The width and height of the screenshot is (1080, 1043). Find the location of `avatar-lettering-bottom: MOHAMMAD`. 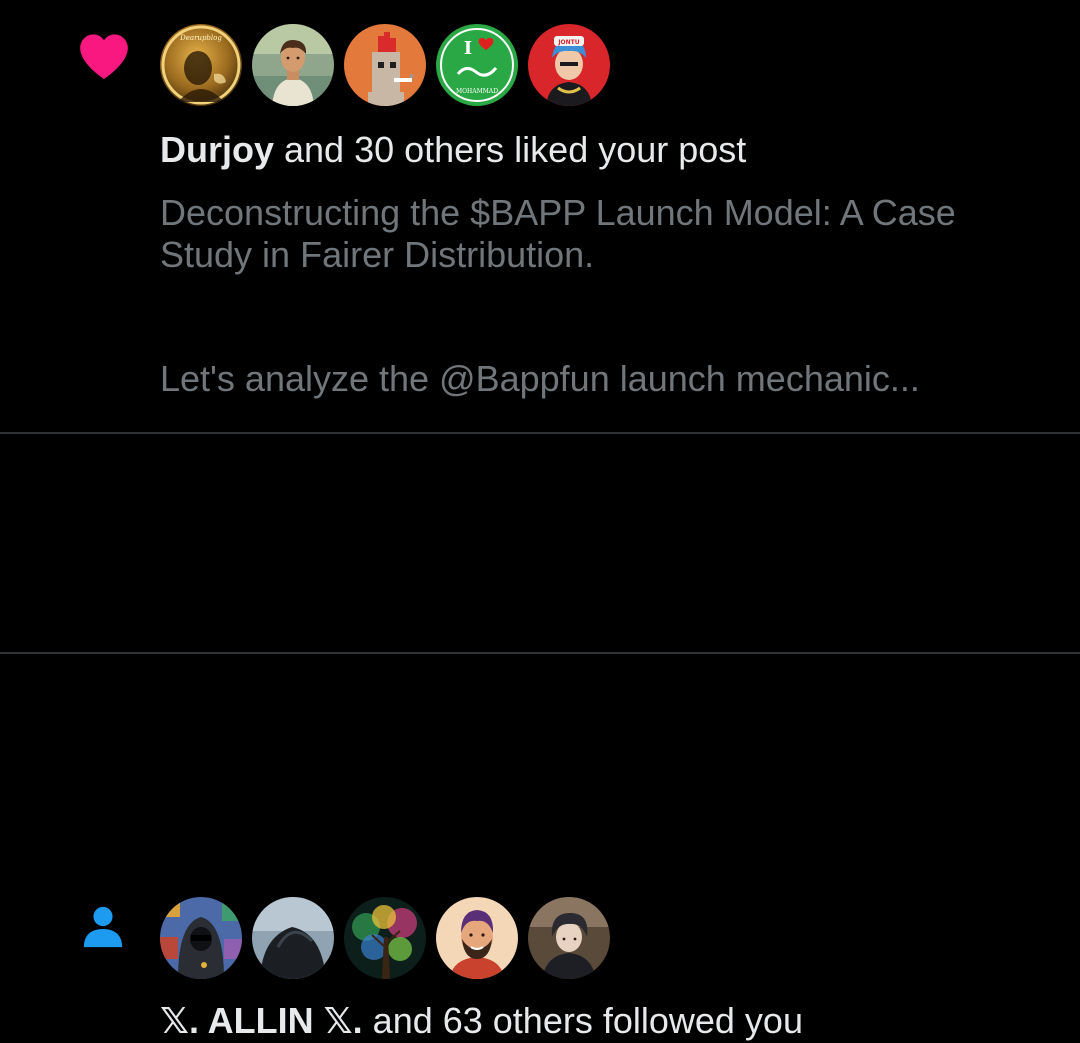

avatar-lettering-bottom: MOHAMMAD is located at coordinates (477, 91).